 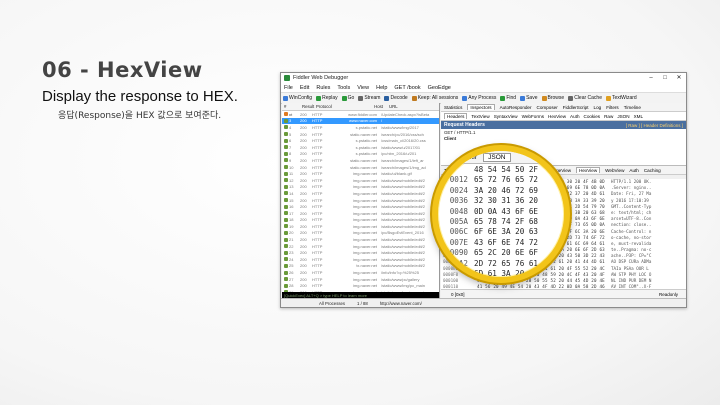 What do you see at coordinates (363, 88) in the screenshot?
I see `menu-item: View` at bounding box center [363, 88].